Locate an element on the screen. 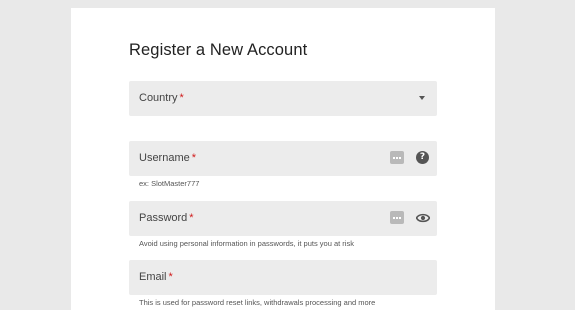  chevron-down-icon is located at coordinates (422, 98).